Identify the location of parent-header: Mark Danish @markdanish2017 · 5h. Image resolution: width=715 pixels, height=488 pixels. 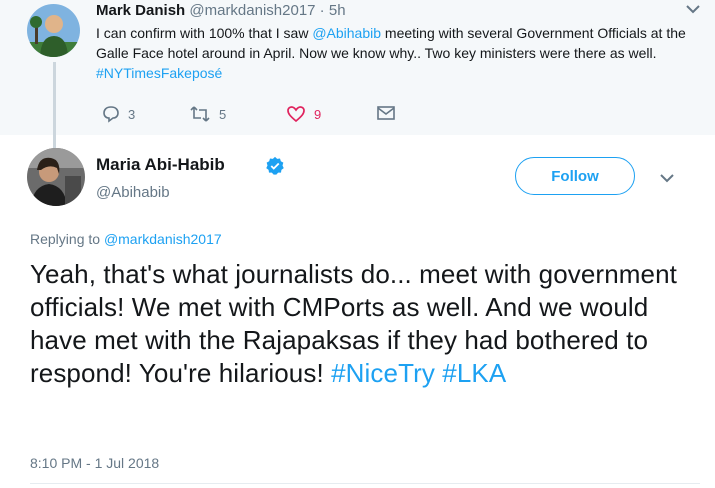
(221, 10).